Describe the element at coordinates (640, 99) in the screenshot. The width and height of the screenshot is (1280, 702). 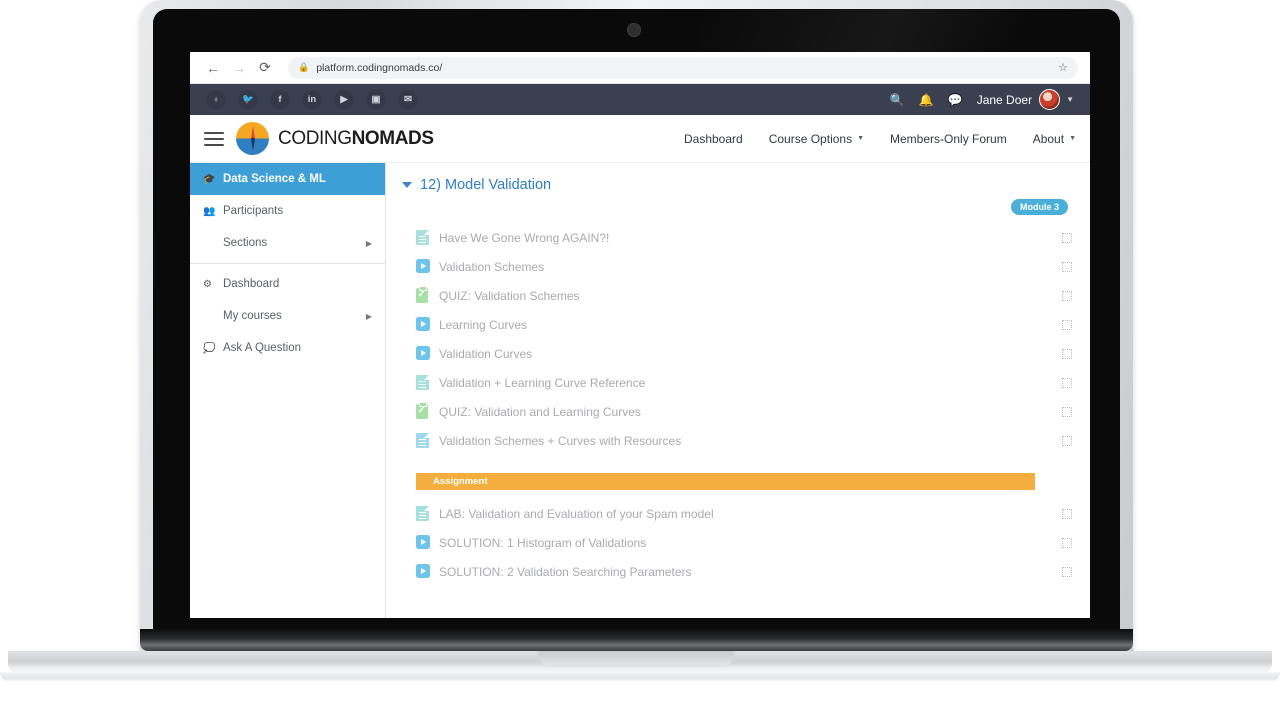
I see `social-account-bar: ♁ 🐦 f in ▶ ▣ ✉ 🔍 🔔 💬 Jane Doer ▼` at that location.